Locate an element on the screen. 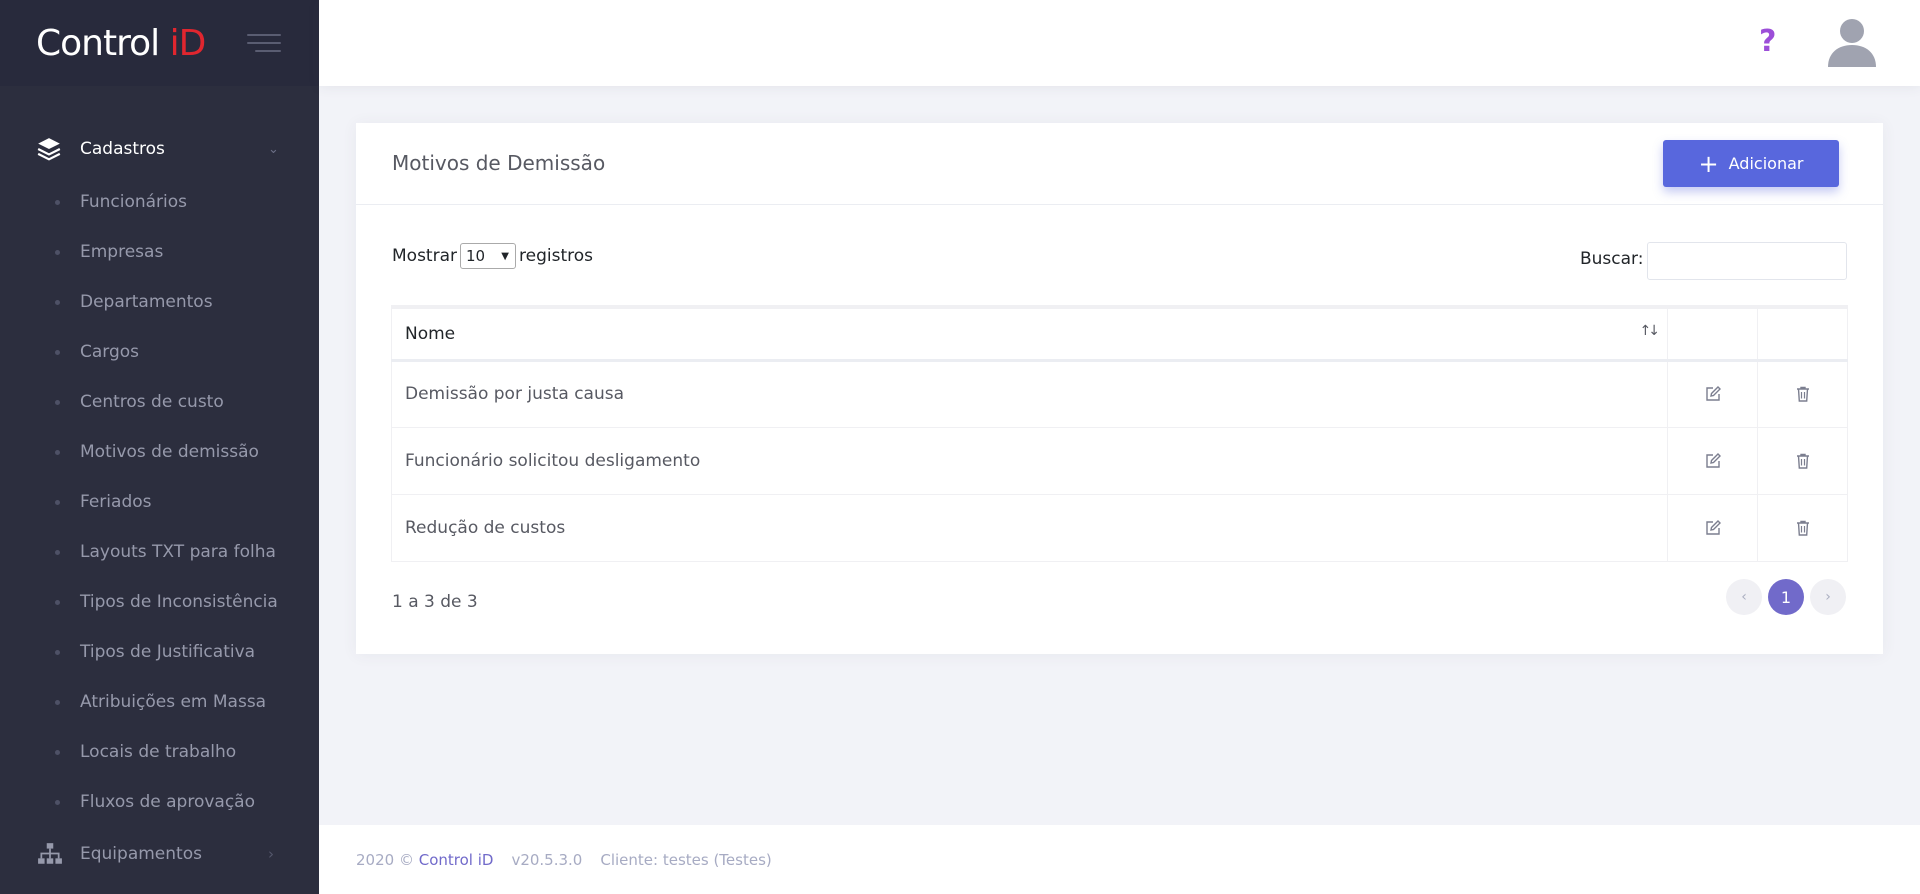 This screenshot has height=894, width=1920. cell-nome: Redução de custos is located at coordinates (1029, 527).